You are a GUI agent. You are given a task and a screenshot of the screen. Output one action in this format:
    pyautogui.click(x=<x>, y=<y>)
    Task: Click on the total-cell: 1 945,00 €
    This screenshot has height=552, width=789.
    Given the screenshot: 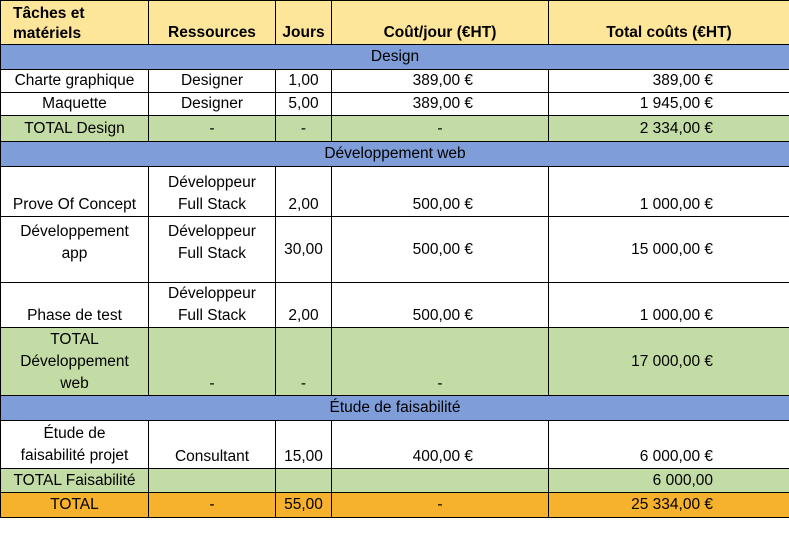 What is the action you would take?
    pyautogui.click(x=668, y=104)
    